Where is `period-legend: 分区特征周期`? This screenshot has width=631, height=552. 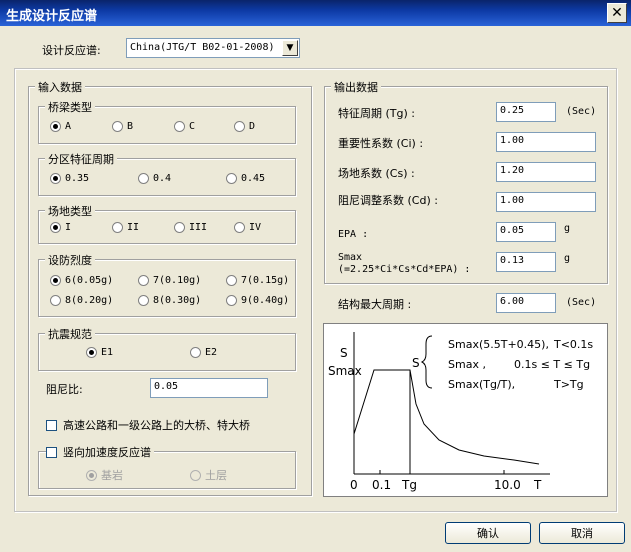
period-legend: 分区特征周期 is located at coordinates (81, 159).